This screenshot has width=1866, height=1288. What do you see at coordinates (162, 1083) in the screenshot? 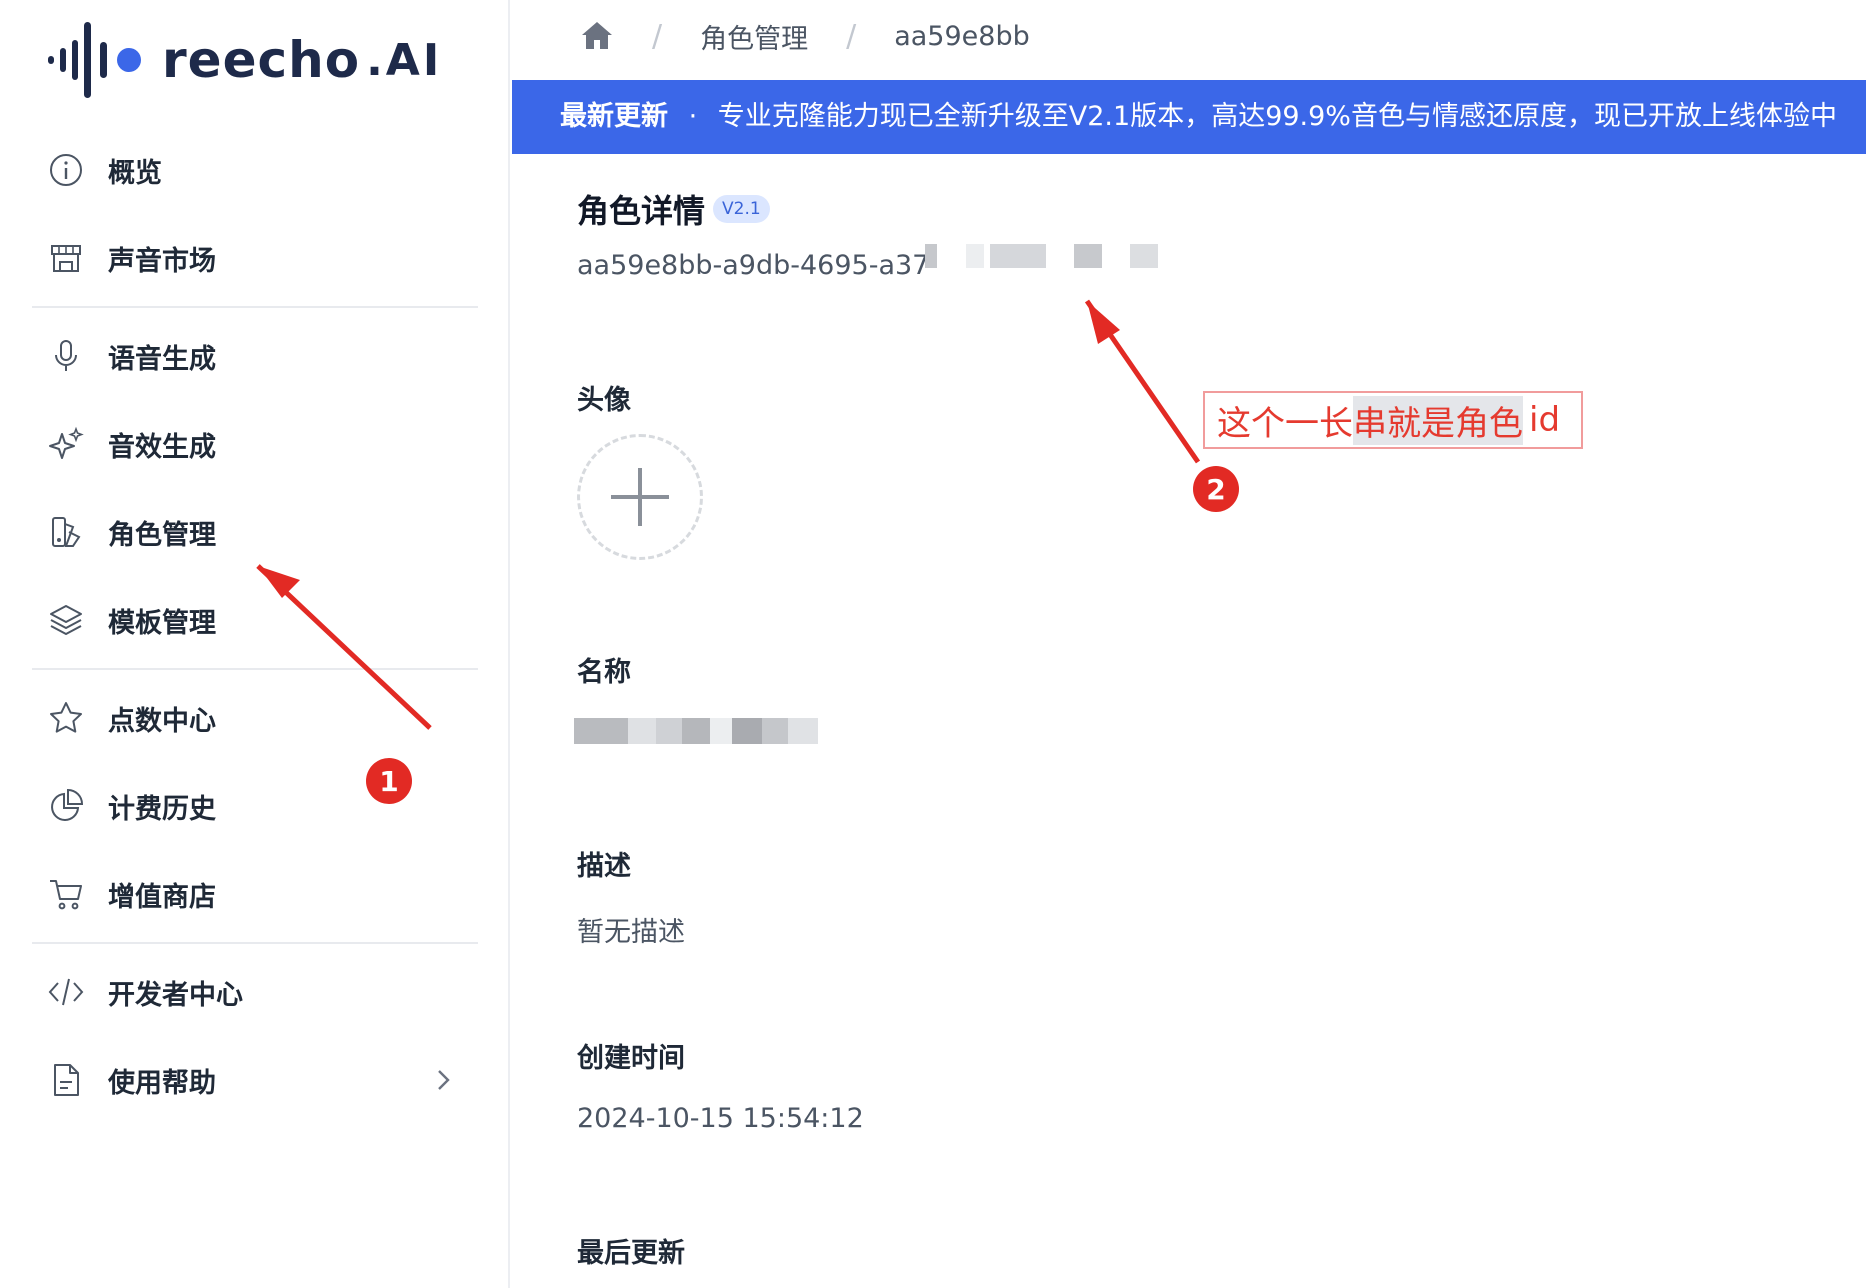
I see `sidebar-item-label: 使用帮助` at bounding box center [162, 1083].